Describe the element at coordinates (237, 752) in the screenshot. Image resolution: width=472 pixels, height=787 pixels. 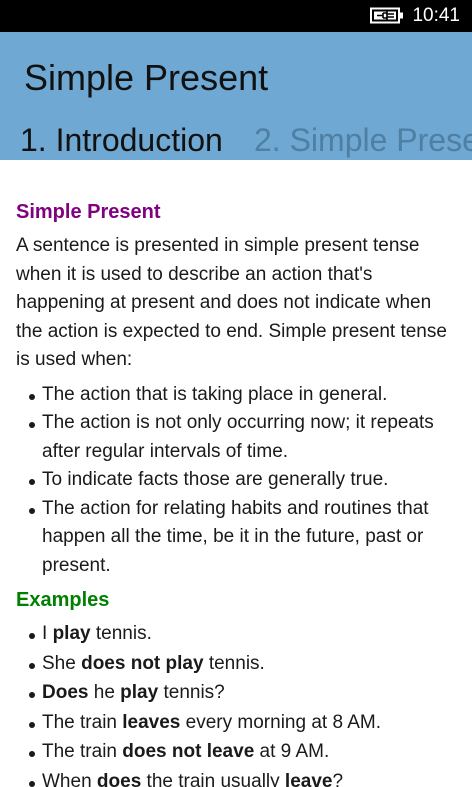
I see `example-item: The train does not leave at 9 AM.` at that location.